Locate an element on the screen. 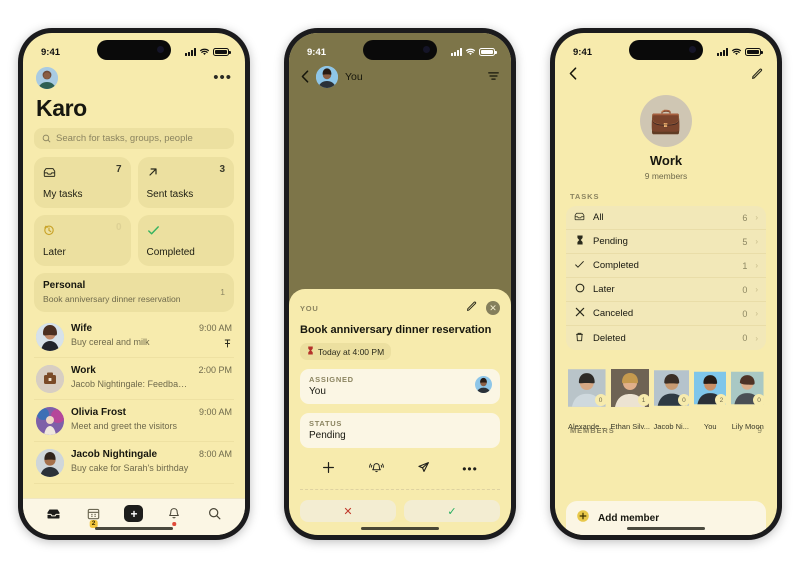 The width and height of the screenshot is (800, 566). member-badge: 1 is located at coordinates (643, 400).